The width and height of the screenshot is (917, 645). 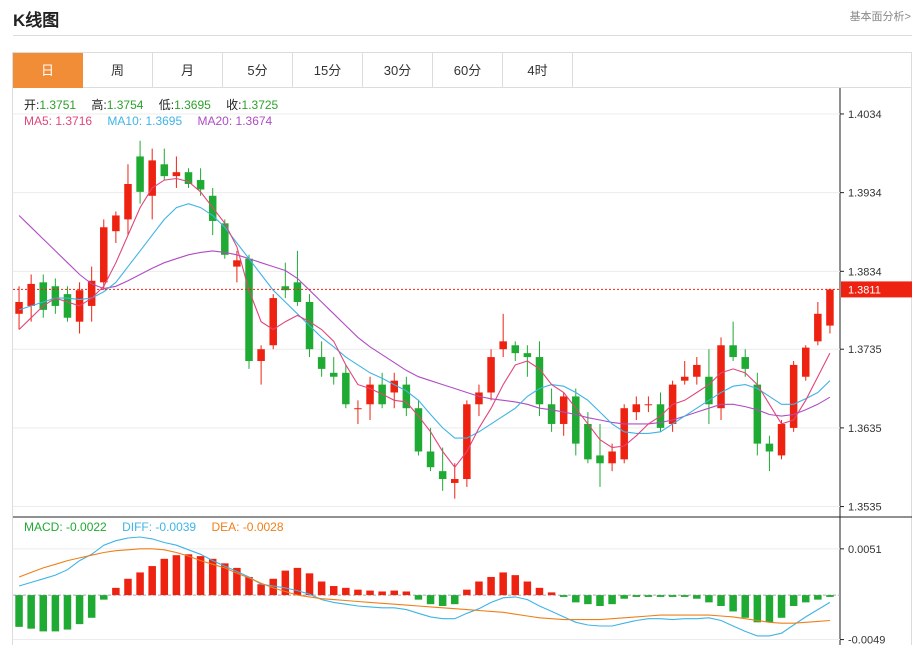 What do you see at coordinates (157, 104) in the screenshot?
I see `ohlc-legend: 开:1.3751 高:1.3754 低:1.3695 收:1.3725` at bounding box center [157, 104].